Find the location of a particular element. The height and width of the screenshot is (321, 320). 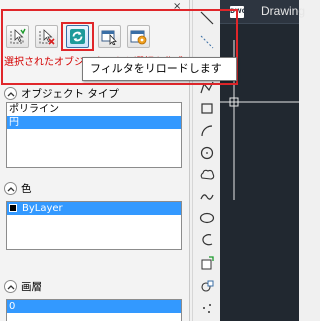

ellipse-arc-icon is located at coordinates (207, 240).